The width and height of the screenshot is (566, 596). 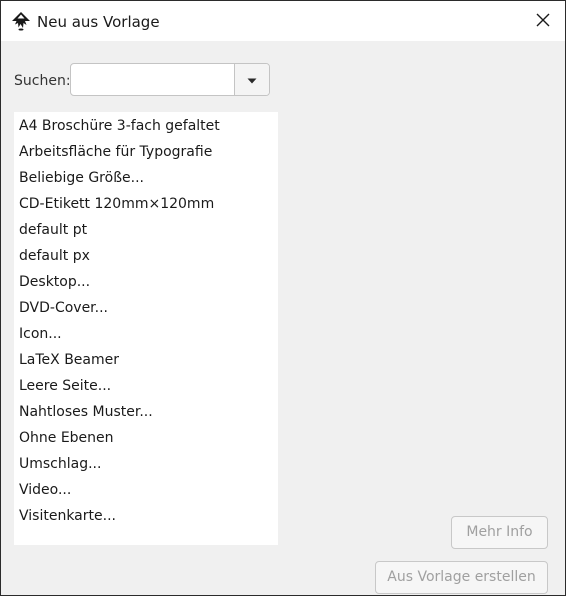 I want to click on chevron-down-icon, so click(x=252, y=79).